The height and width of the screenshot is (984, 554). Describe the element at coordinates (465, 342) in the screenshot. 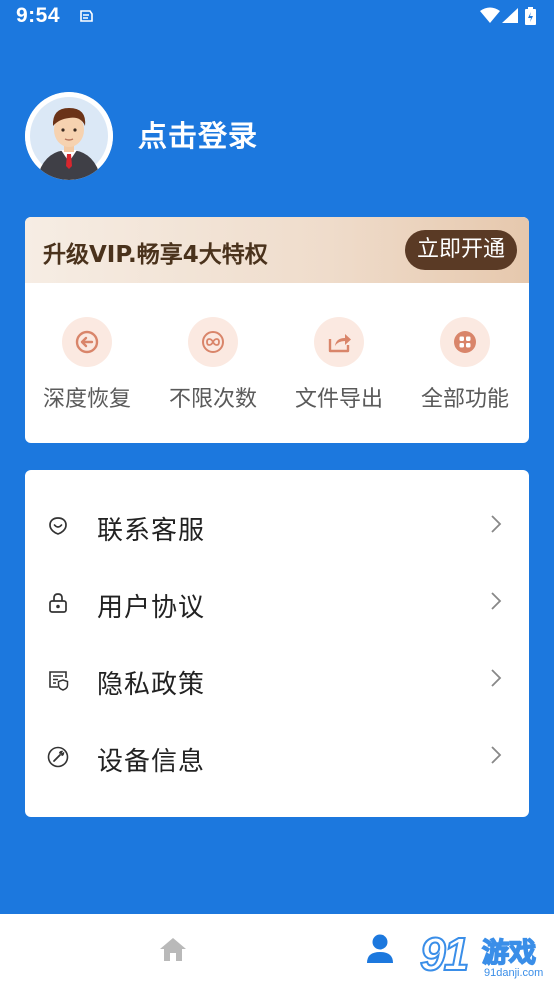

I see `grid-icon` at that location.